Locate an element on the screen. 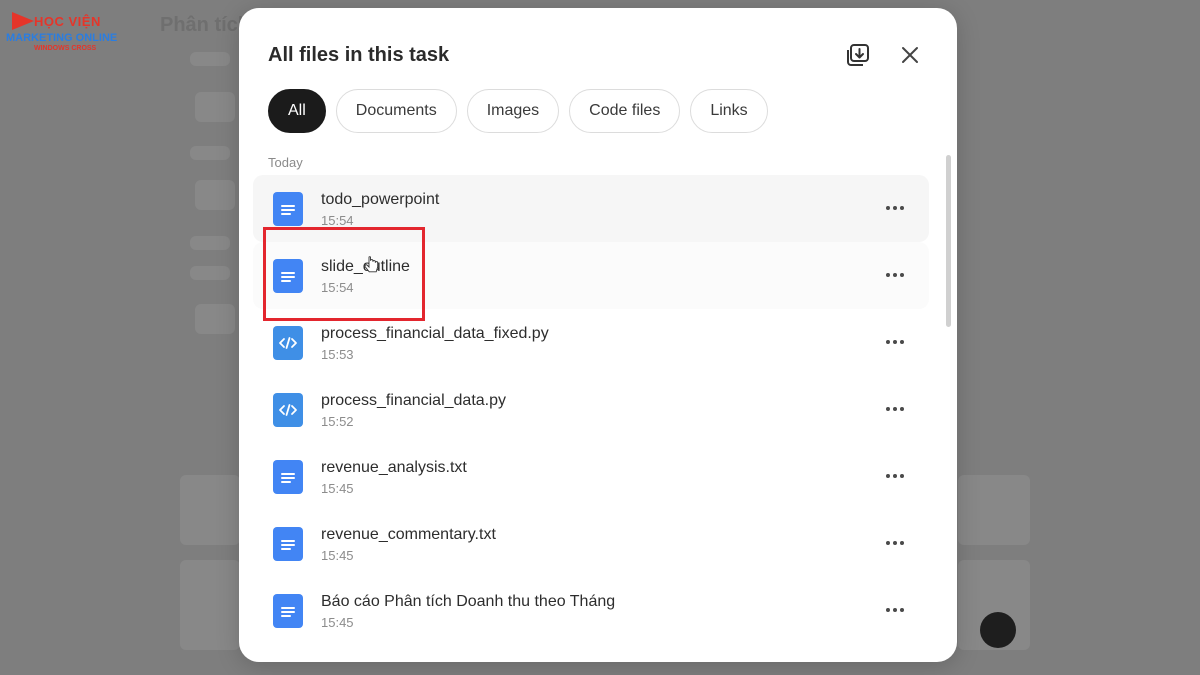  brand-line-1: HỌC VIỆN is located at coordinates (67, 21).